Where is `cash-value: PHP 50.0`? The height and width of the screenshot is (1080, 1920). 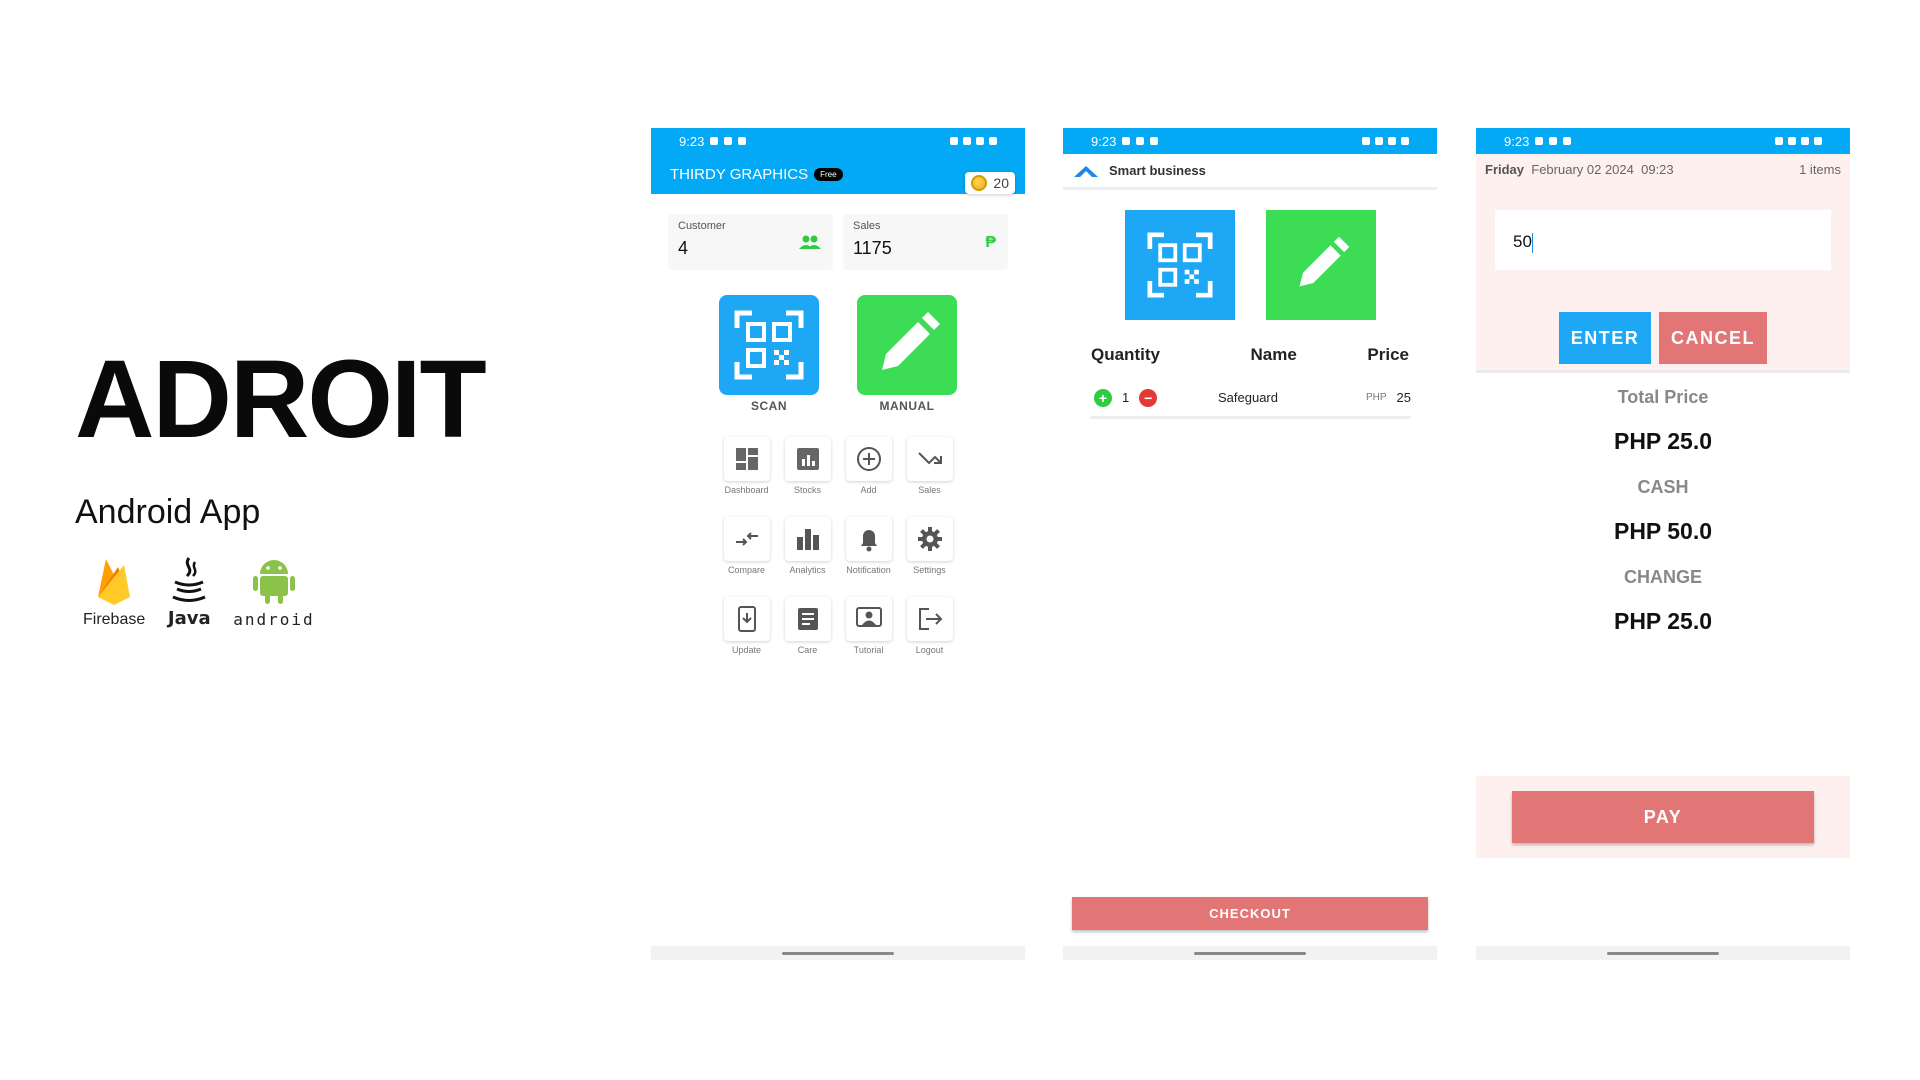 cash-value: PHP 50.0 is located at coordinates (1663, 531).